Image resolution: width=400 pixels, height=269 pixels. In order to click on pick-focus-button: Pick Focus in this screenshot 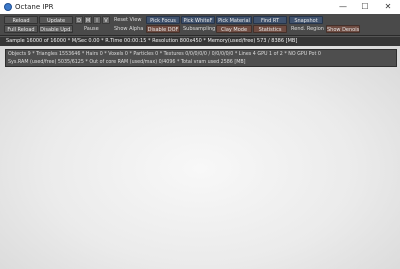, I will do `click(163, 20)`.